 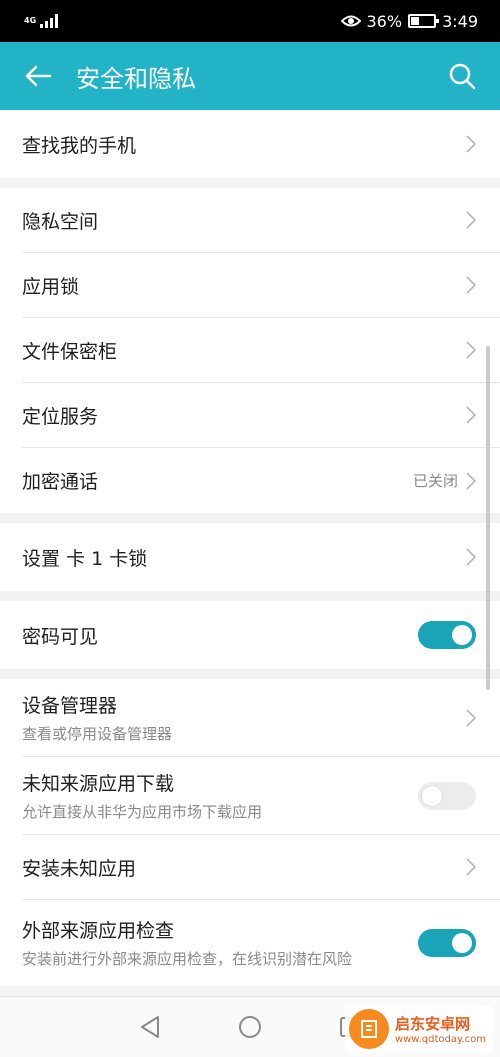 I want to click on triangle-back-icon, so click(x=150, y=1027).